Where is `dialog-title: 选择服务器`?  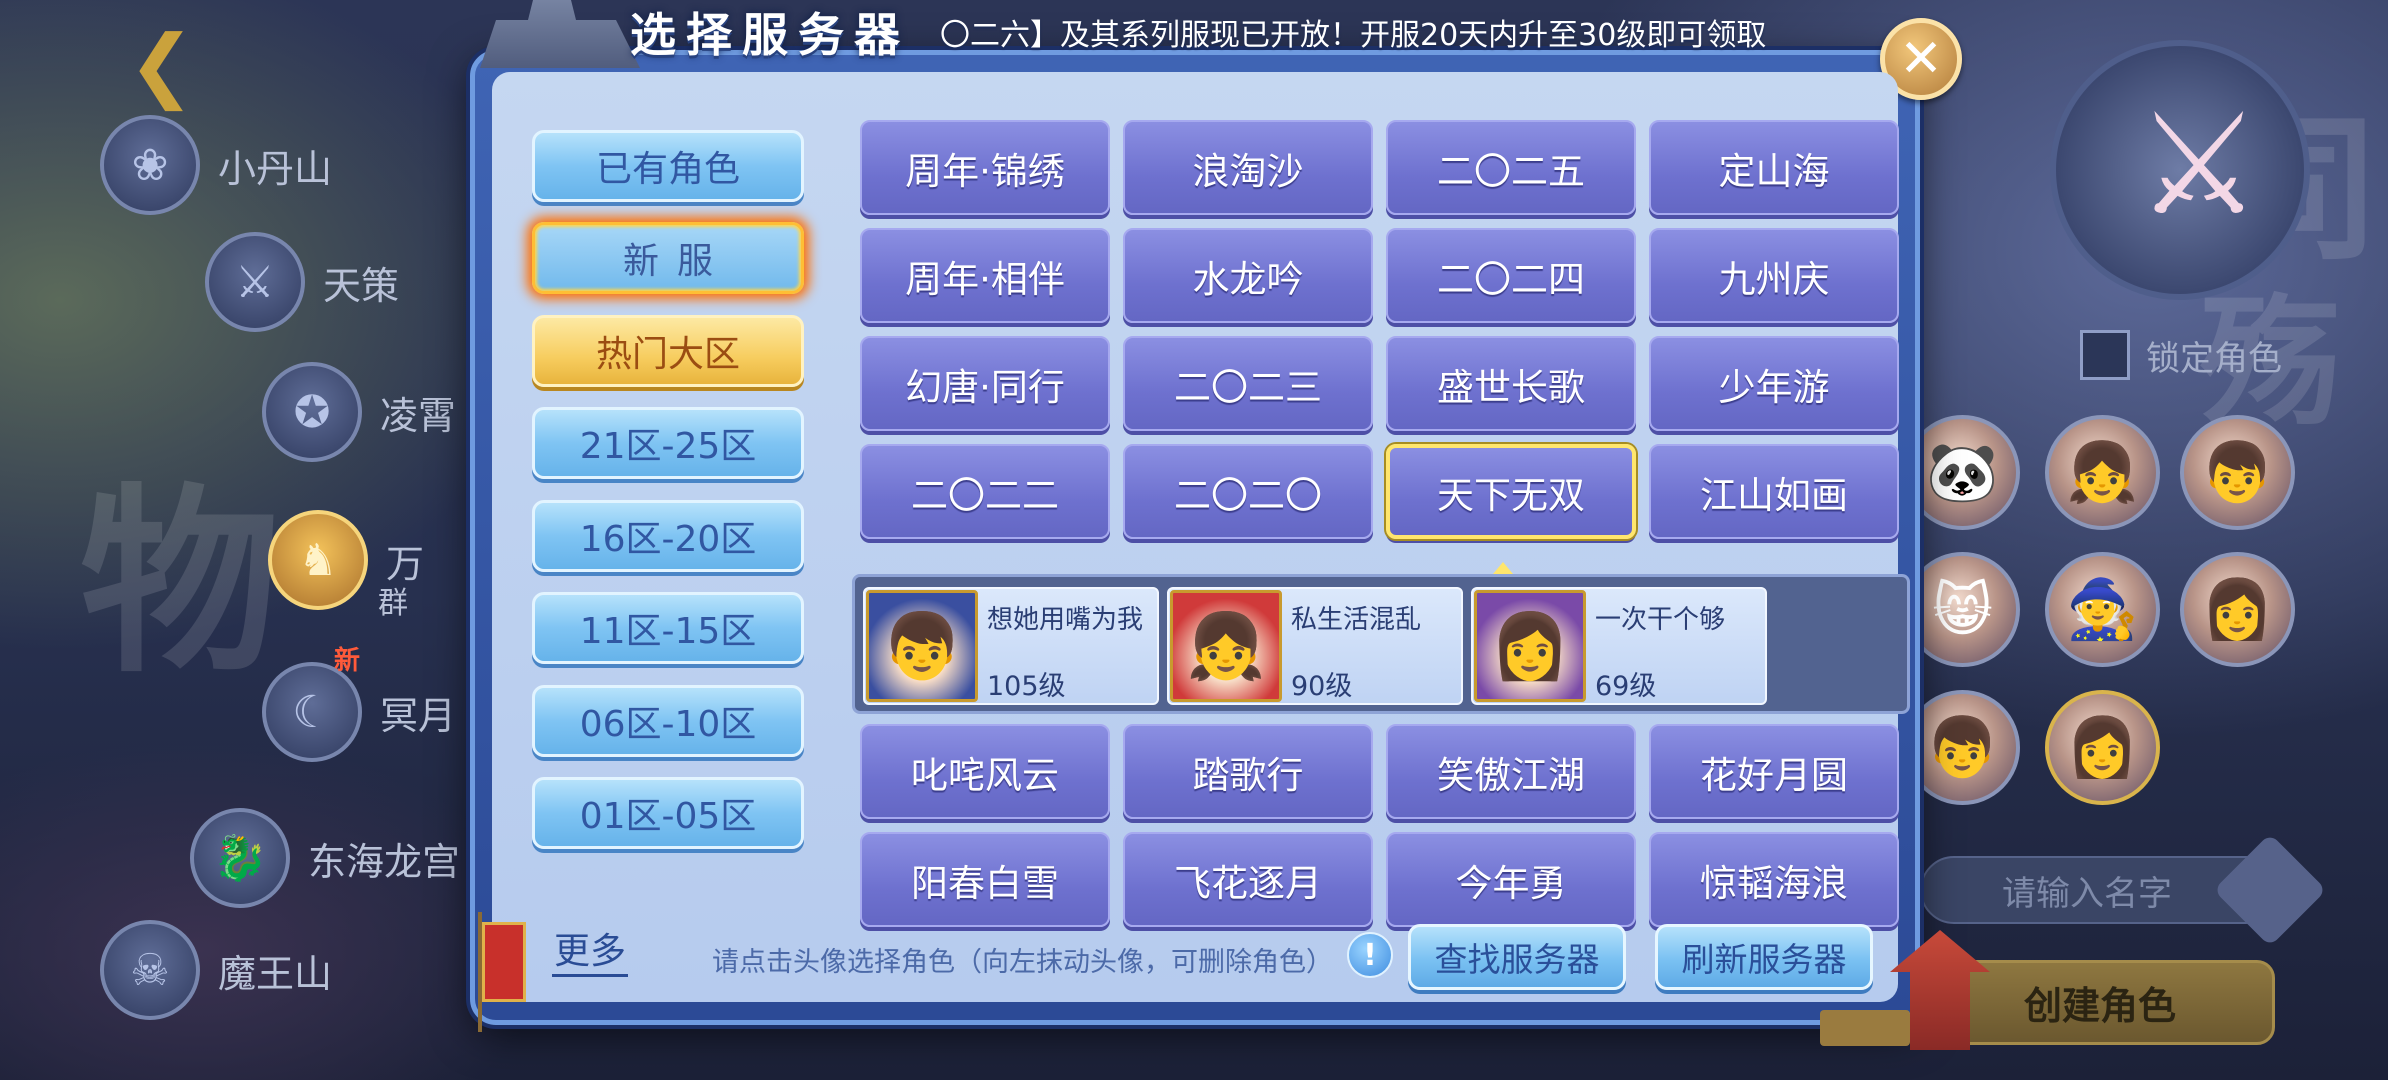
dialog-title: 选择服务器 is located at coordinates (770, 35).